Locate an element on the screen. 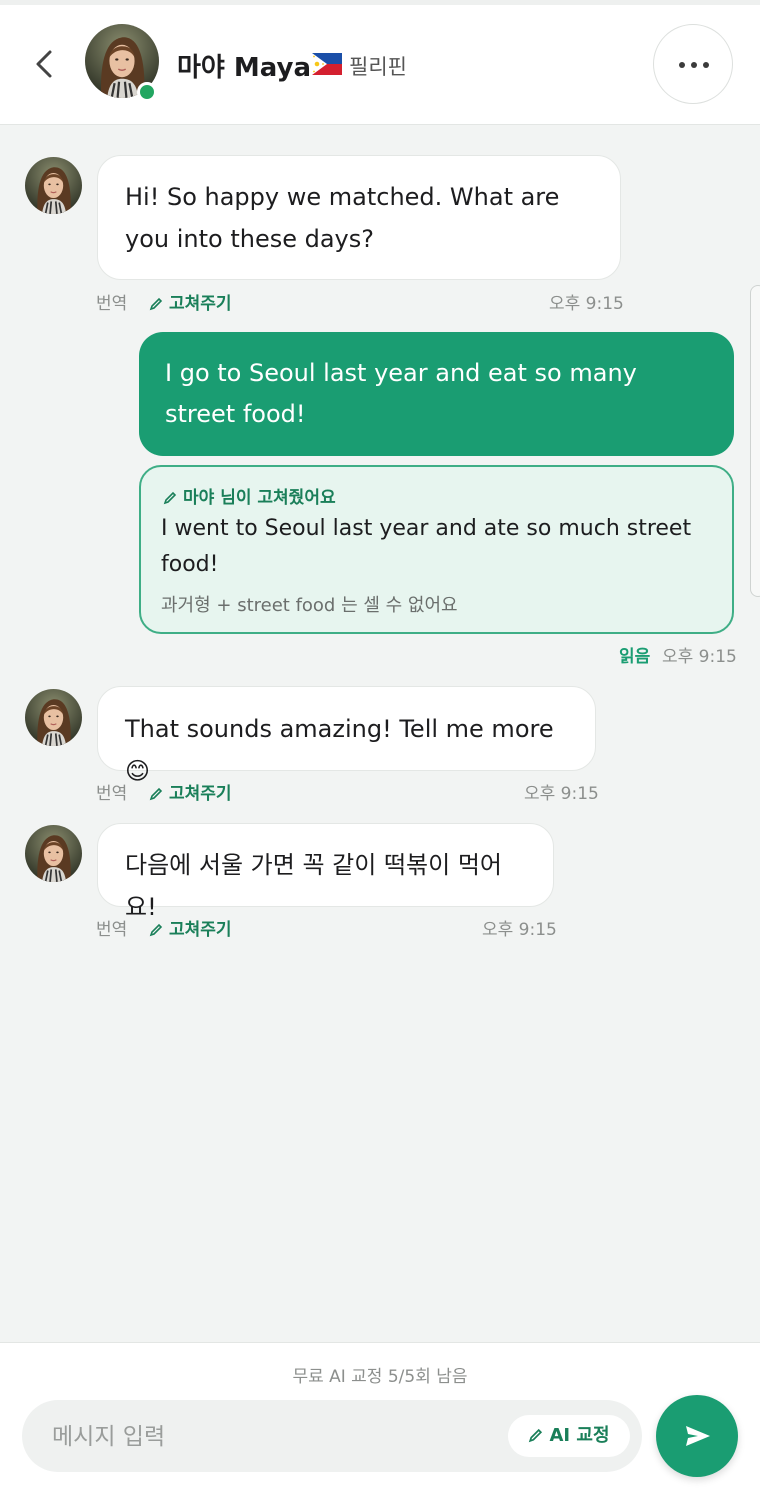 The width and height of the screenshot is (760, 1492). ai-correction-button: AI 교정 is located at coordinates (569, 1436).